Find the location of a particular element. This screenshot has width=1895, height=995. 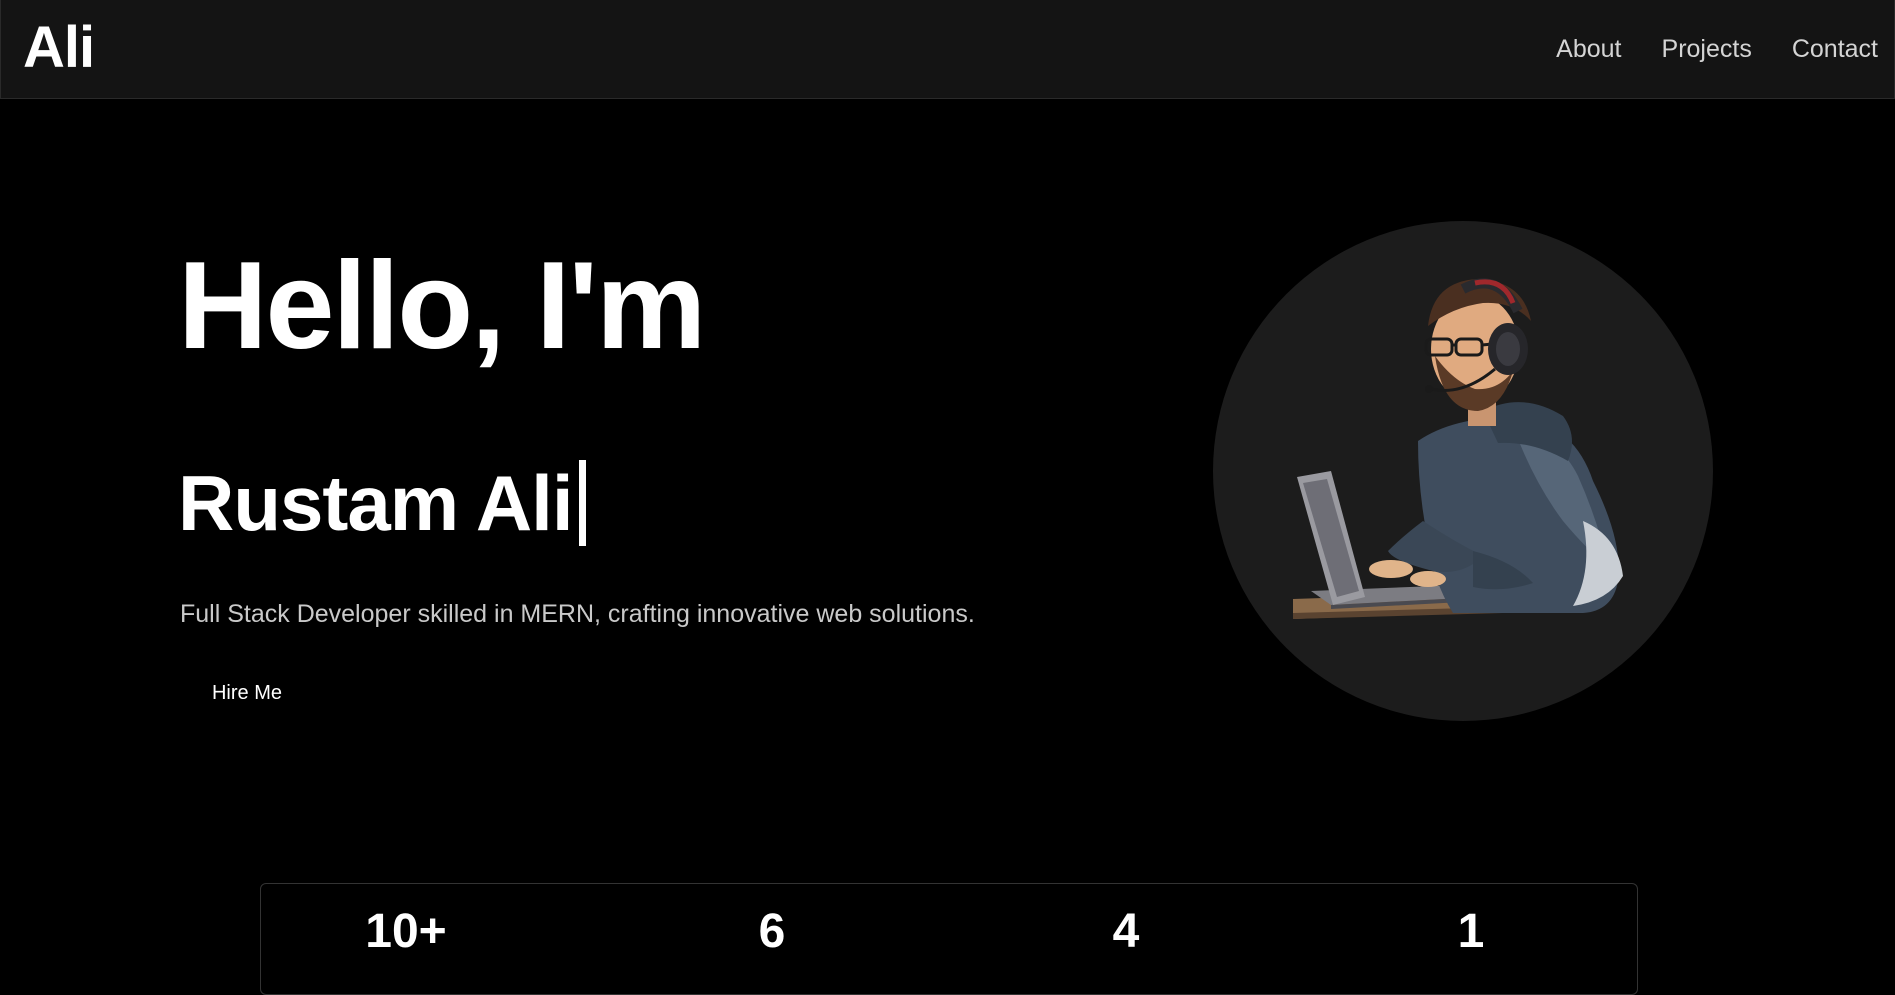

hire-me-button: Hire Me is located at coordinates (247, 693).